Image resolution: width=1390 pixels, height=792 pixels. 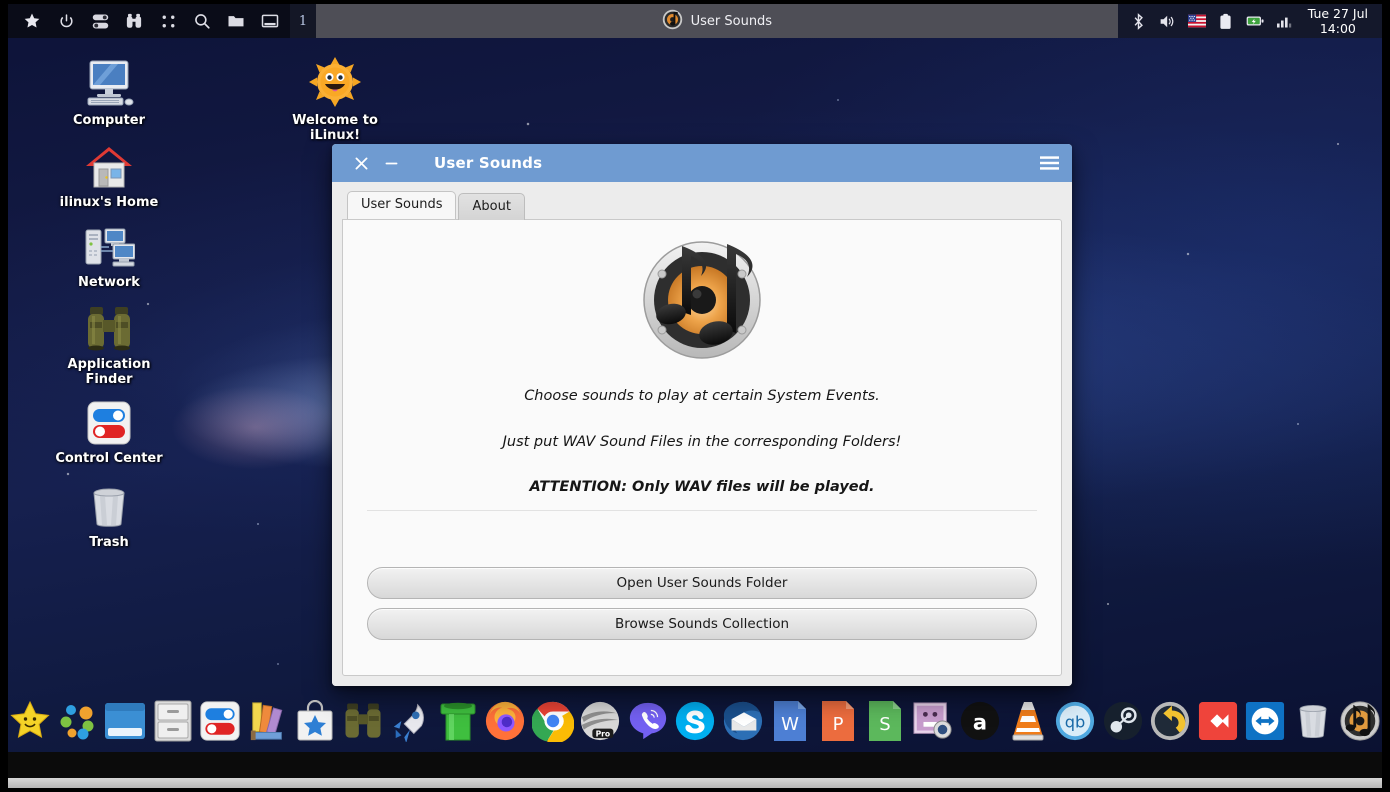 I want to click on clipboard-icon, so click(x=1226, y=21).